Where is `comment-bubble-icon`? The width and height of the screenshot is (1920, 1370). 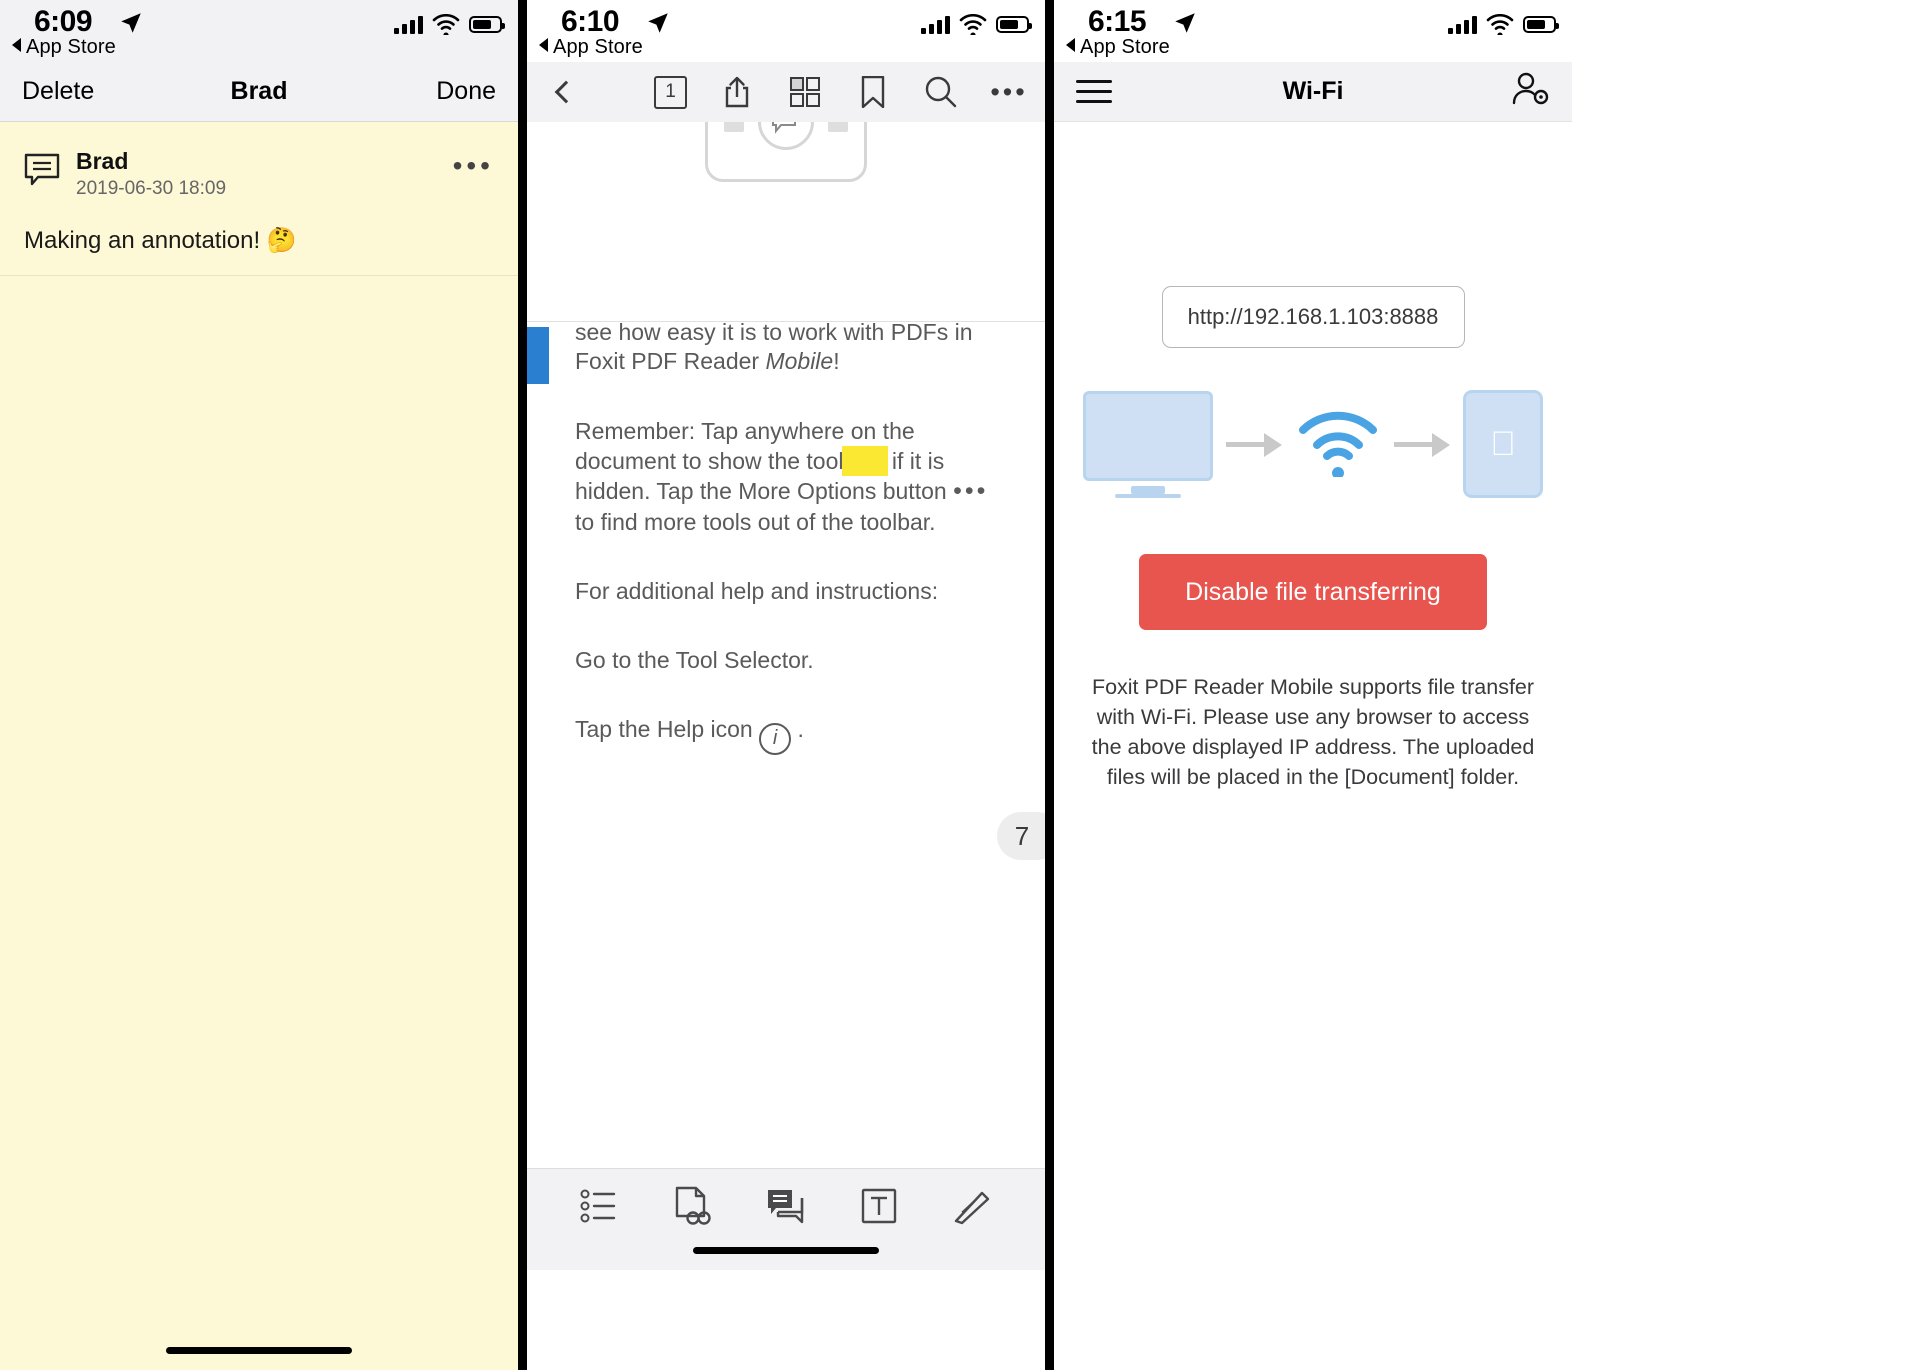 comment-bubble-icon is located at coordinates (786, 136).